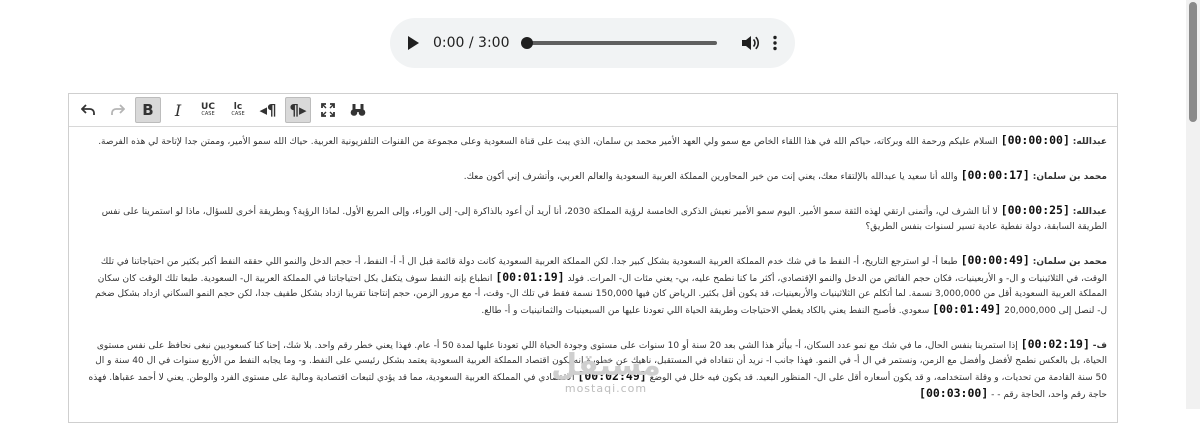 The width and height of the screenshot is (1200, 423). What do you see at coordinates (238, 110) in the screenshot?
I see `lowercase-icon: lc CASE` at bounding box center [238, 110].